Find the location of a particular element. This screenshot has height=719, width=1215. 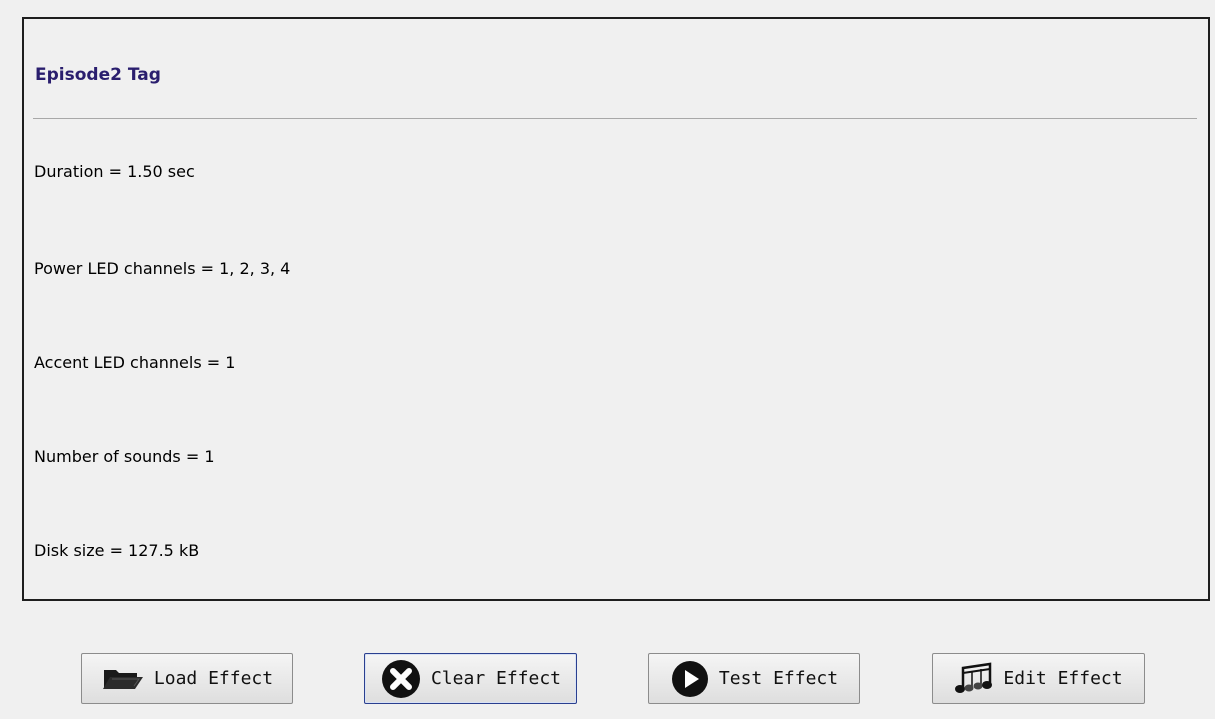

clear-effect-button: Clear Effect is located at coordinates (470, 678).